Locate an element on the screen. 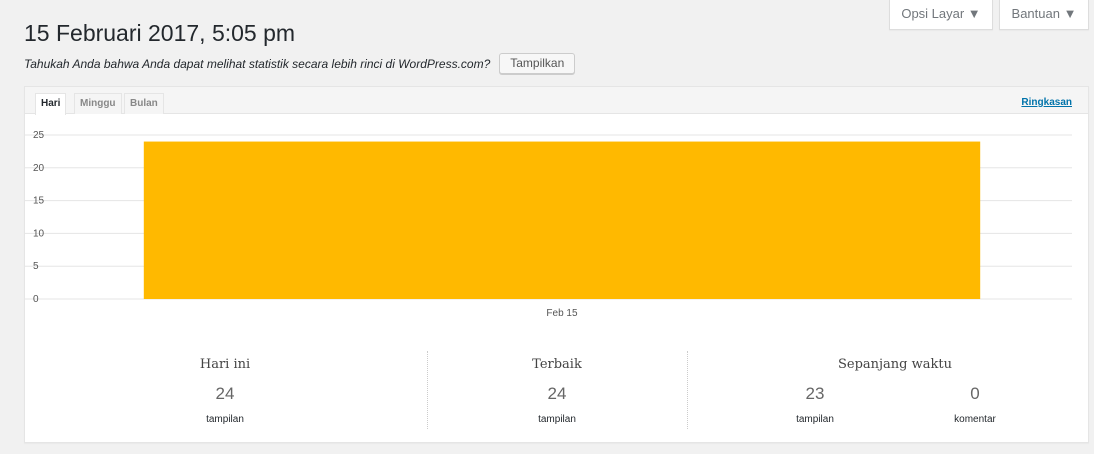  stat-alltime: Sepanjang waktu 23 tampilan 0 komentar is located at coordinates (895, 386).